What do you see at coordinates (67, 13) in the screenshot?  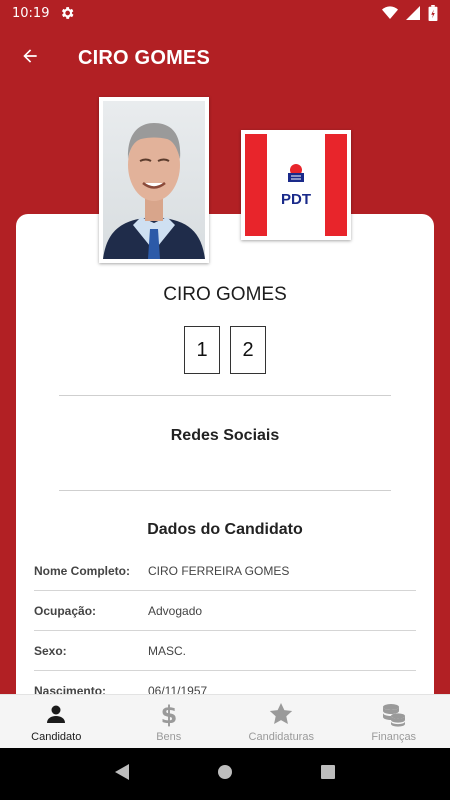 I see `gear-icon` at bounding box center [67, 13].